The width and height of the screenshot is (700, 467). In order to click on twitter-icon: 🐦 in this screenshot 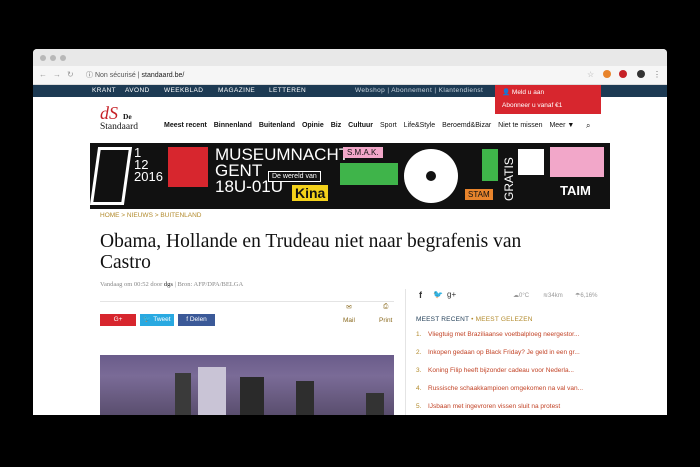, I will do `click(438, 294)`.